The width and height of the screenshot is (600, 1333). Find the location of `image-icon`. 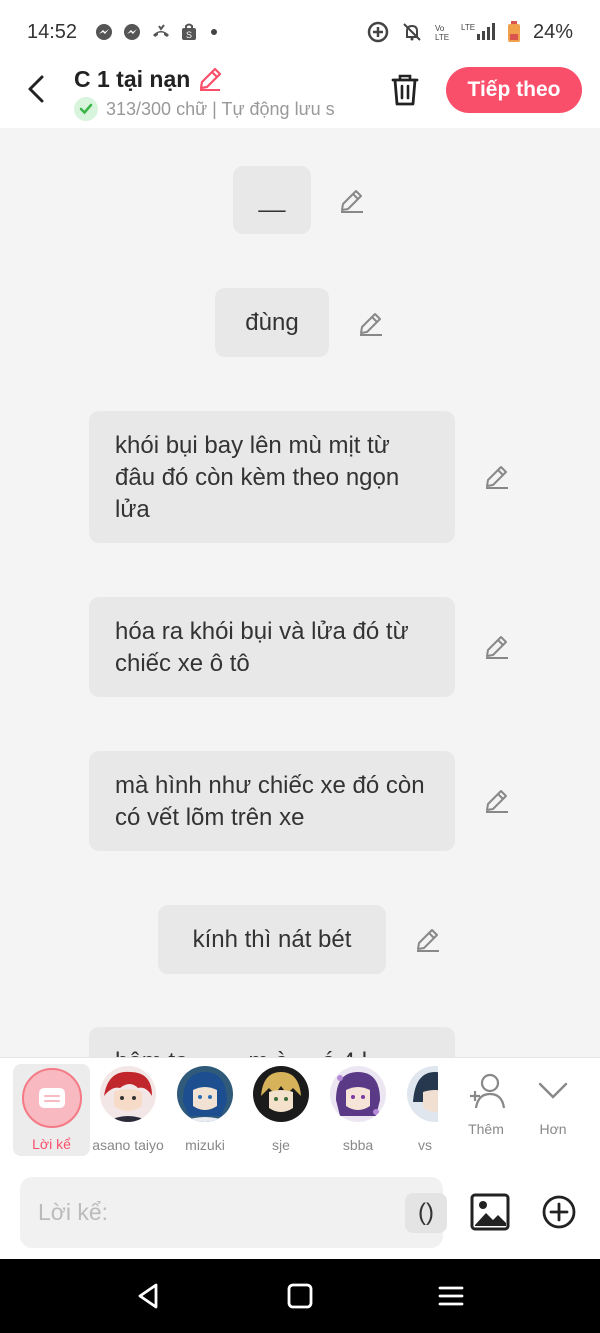

image-icon is located at coordinates (490, 1212).